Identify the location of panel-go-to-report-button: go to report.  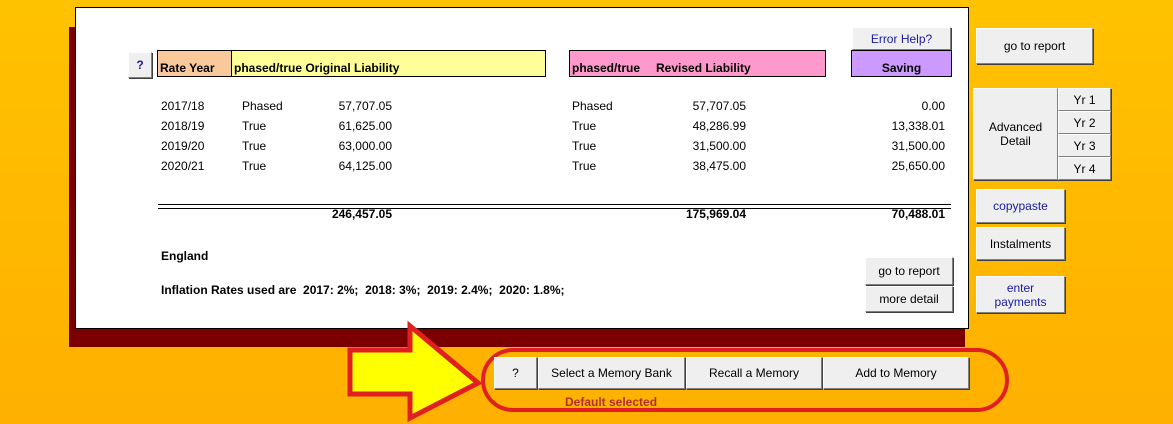
(909, 271).